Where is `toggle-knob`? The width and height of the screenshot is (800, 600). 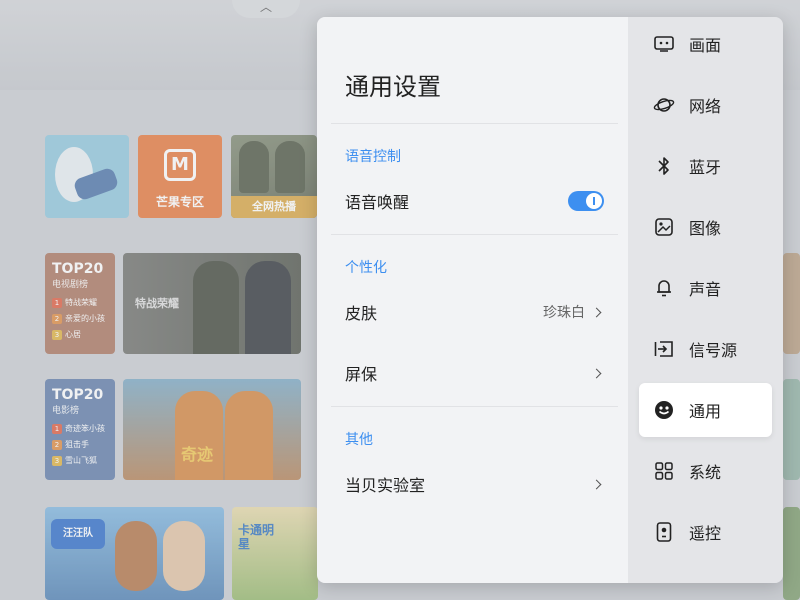 toggle-knob is located at coordinates (594, 201).